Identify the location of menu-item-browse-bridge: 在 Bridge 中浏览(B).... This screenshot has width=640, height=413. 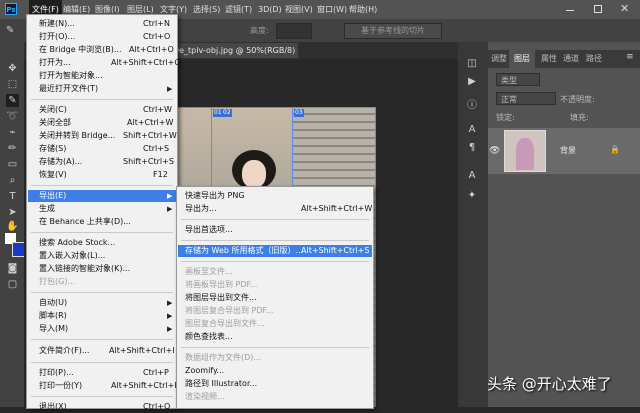
(80, 50).